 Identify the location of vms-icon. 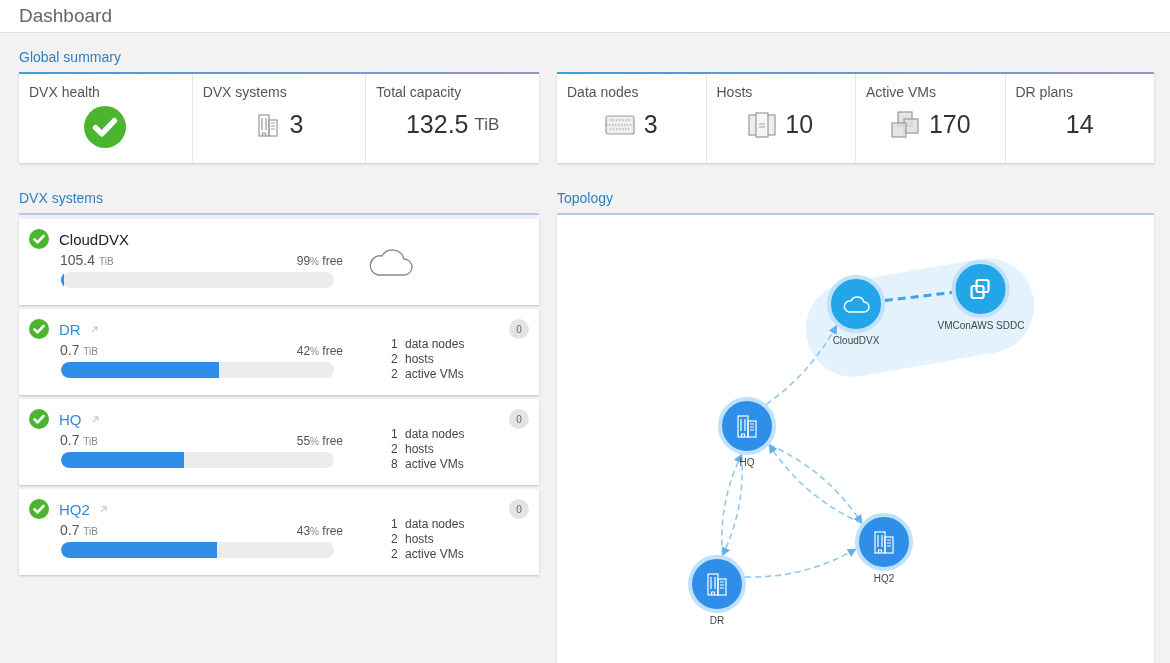
(904, 124).